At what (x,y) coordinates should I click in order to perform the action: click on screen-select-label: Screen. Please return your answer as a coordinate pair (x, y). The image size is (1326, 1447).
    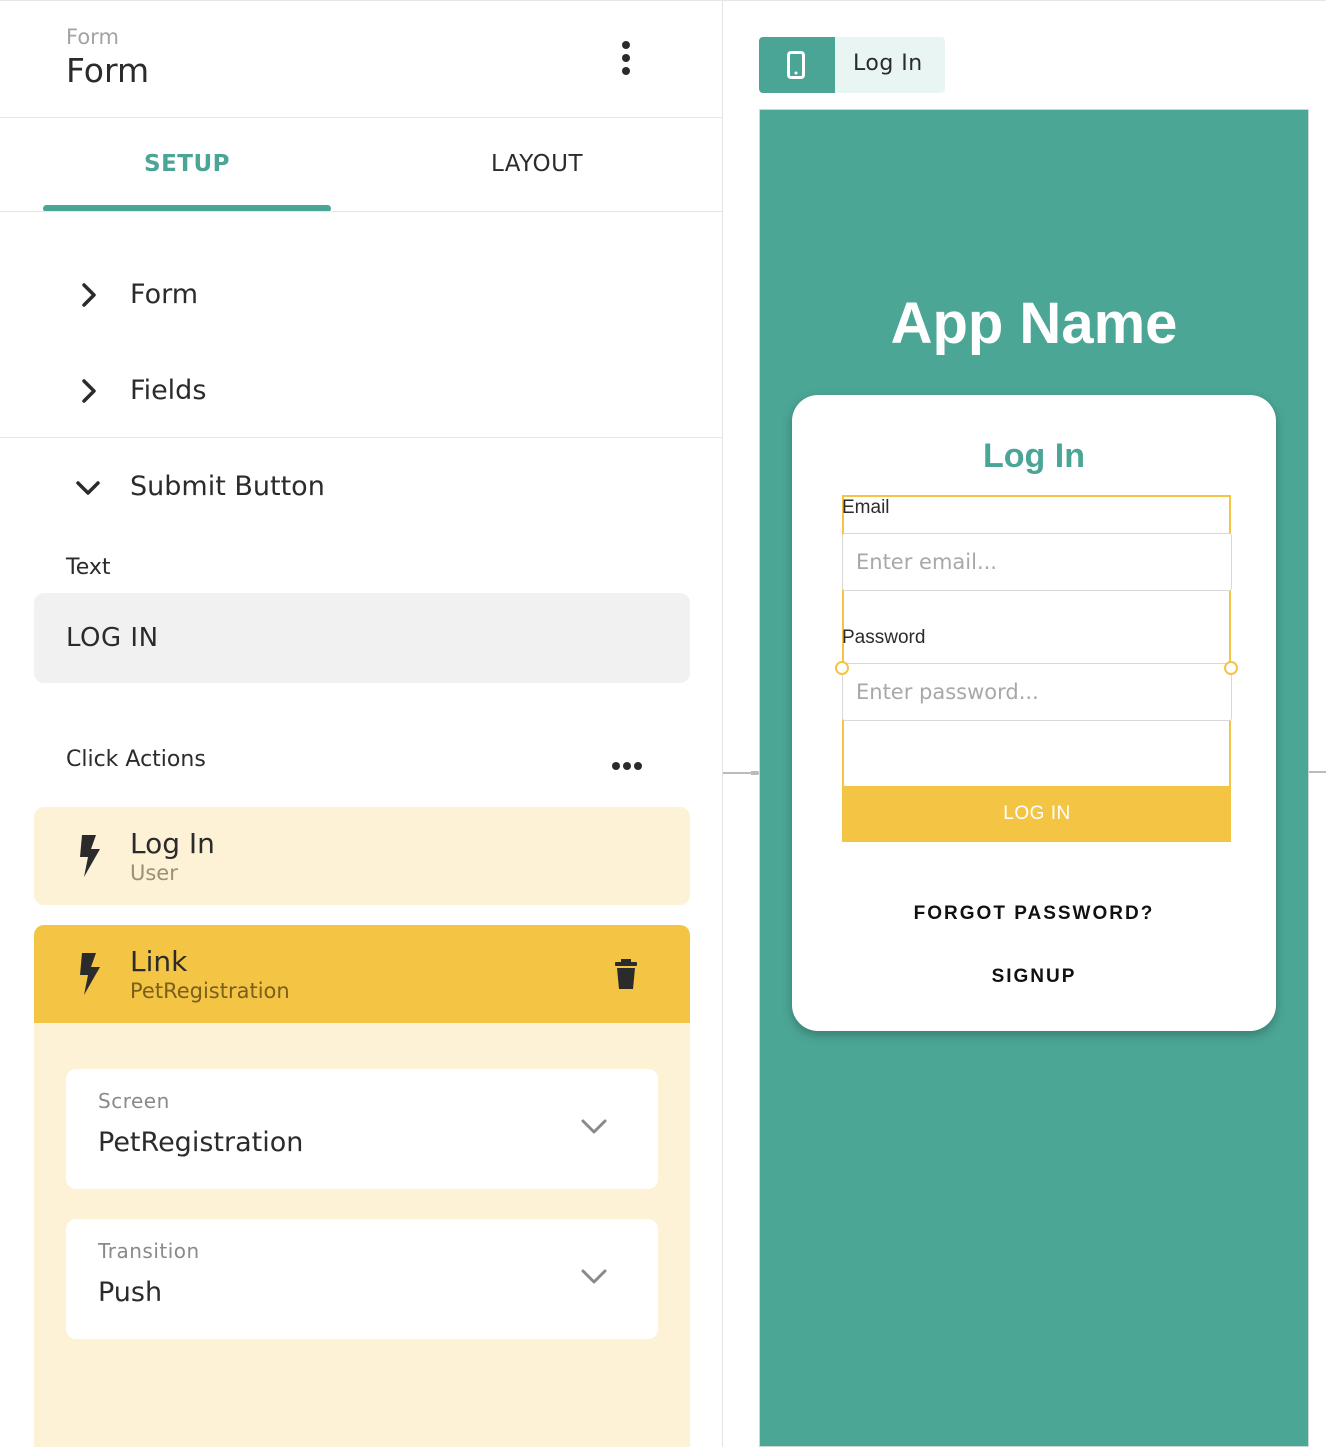
    Looking at the image, I should click on (134, 1101).